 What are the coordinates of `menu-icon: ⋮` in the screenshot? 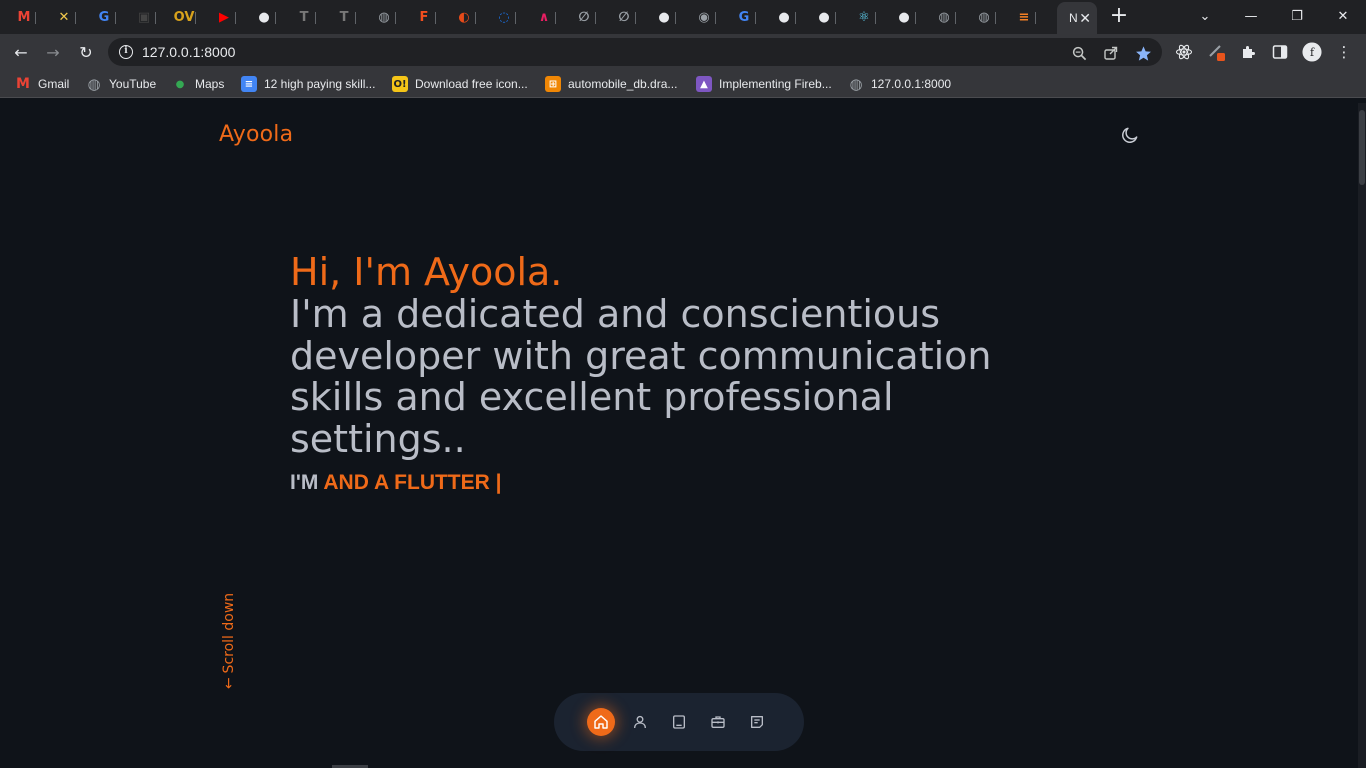 It's located at (1344, 52).